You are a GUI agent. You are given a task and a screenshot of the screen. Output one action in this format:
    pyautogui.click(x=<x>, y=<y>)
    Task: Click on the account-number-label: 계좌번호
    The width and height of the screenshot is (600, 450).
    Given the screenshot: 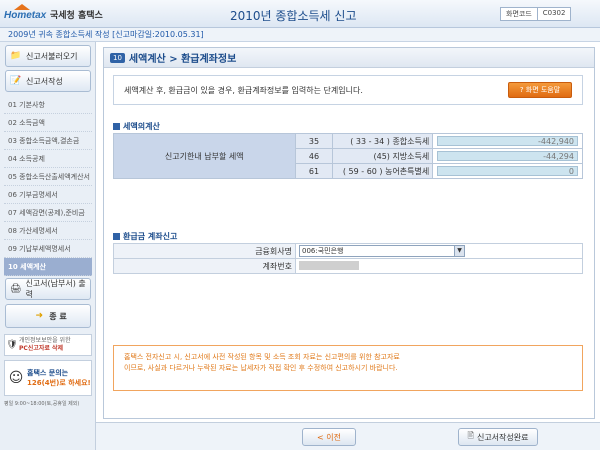 What is the action you would take?
    pyautogui.click(x=204, y=266)
    